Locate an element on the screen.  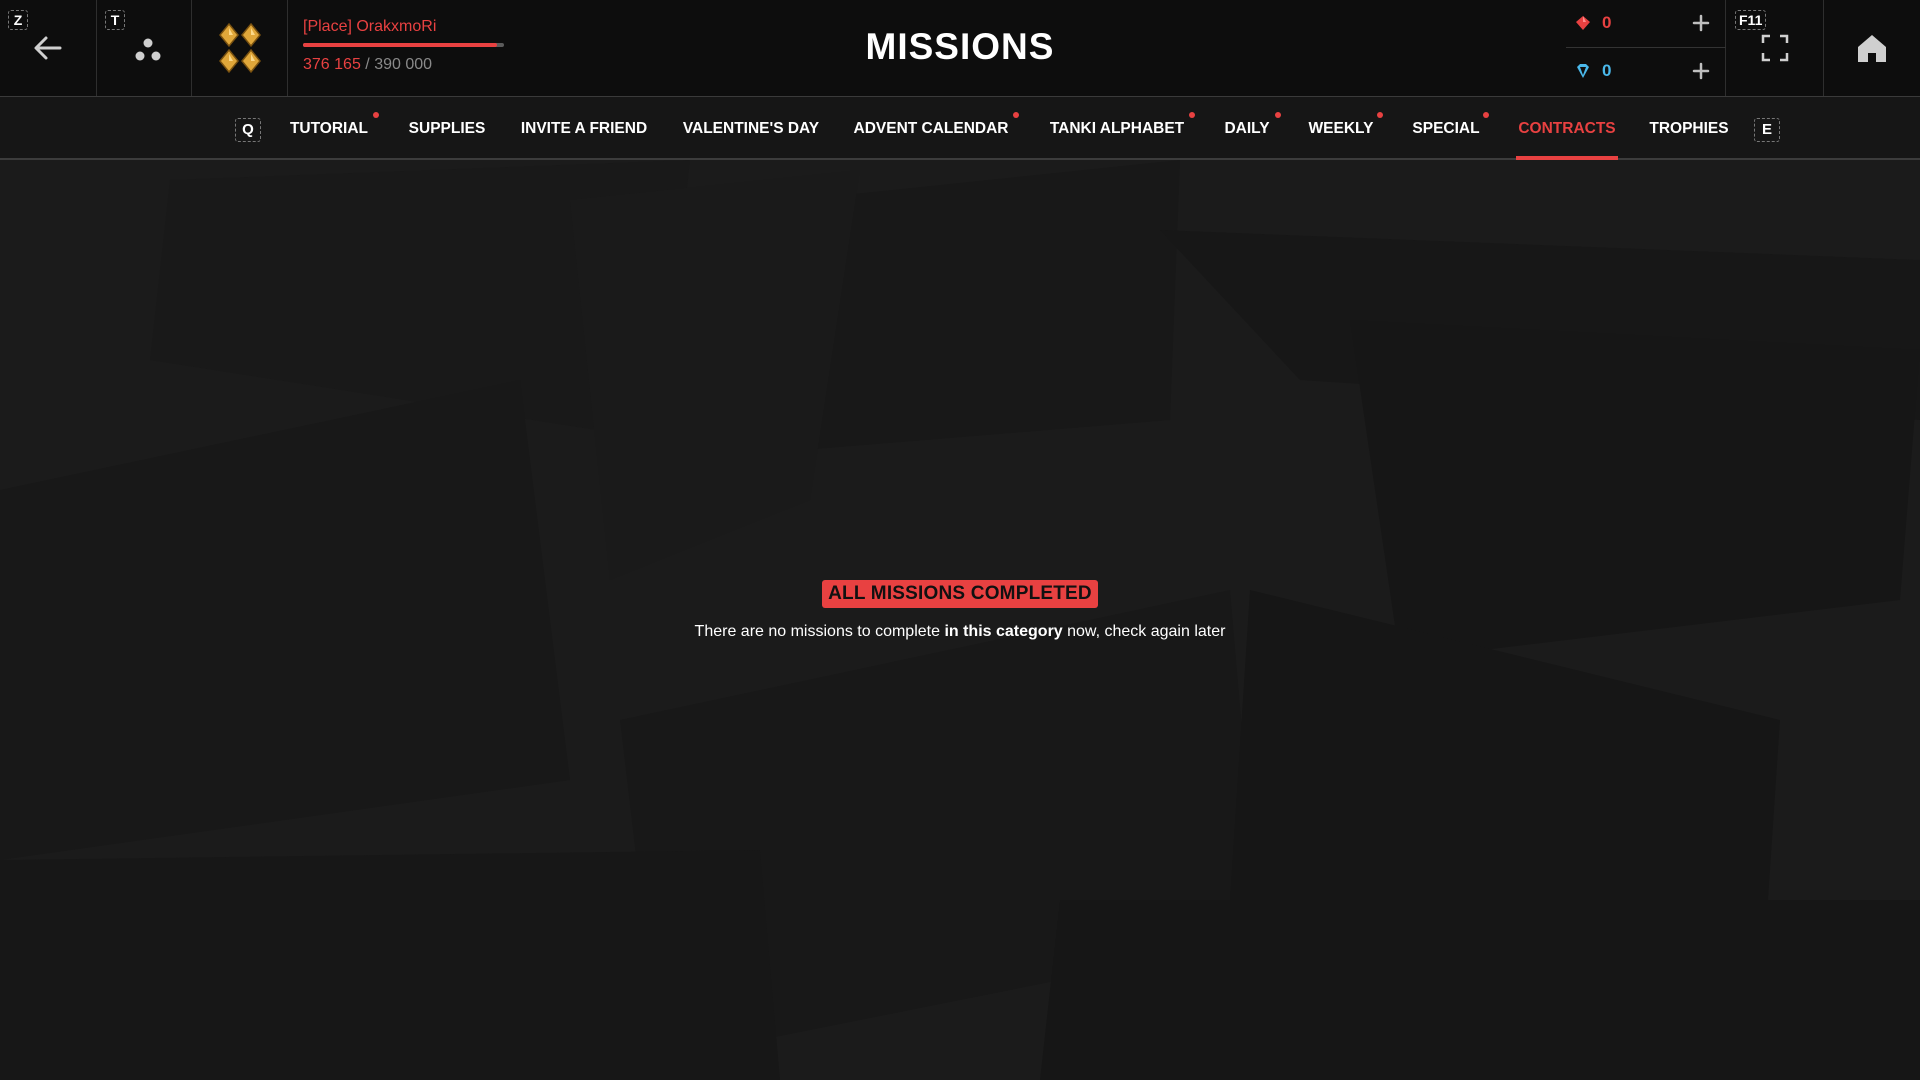
experience-bar-fill is located at coordinates (400, 45).